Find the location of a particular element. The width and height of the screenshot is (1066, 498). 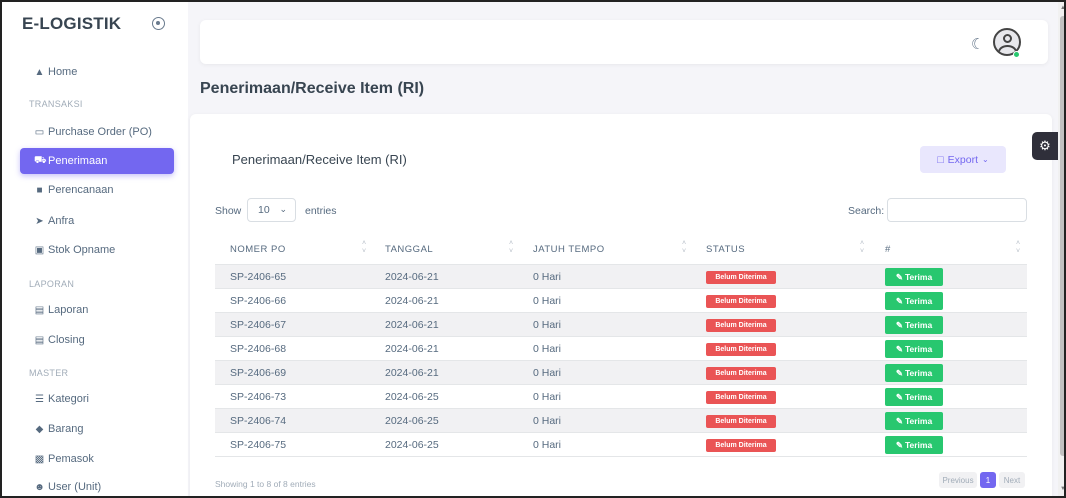

sidebar-item-perencanaan: ■ Perencanaan is located at coordinates (97, 190).